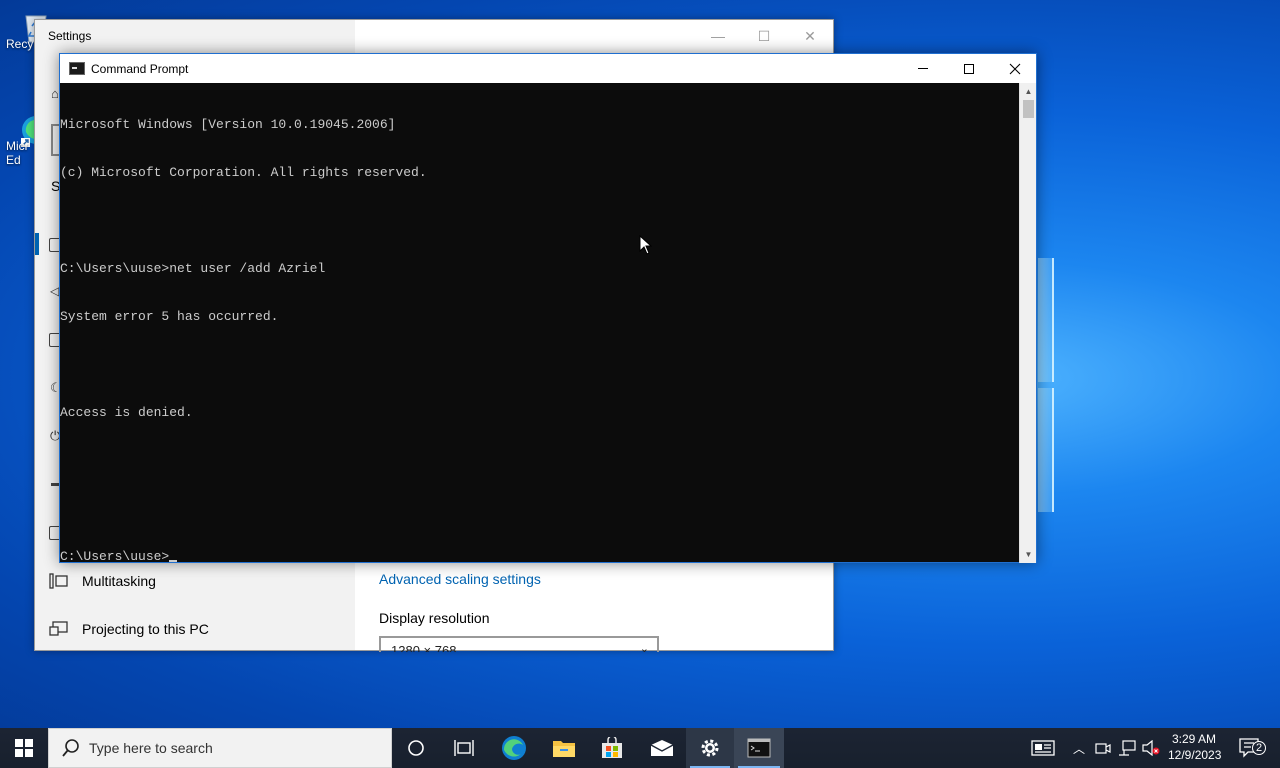 The width and height of the screenshot is (1280, 768). I want to click on console-line: System error 5 has occurred., so click(169, 316).